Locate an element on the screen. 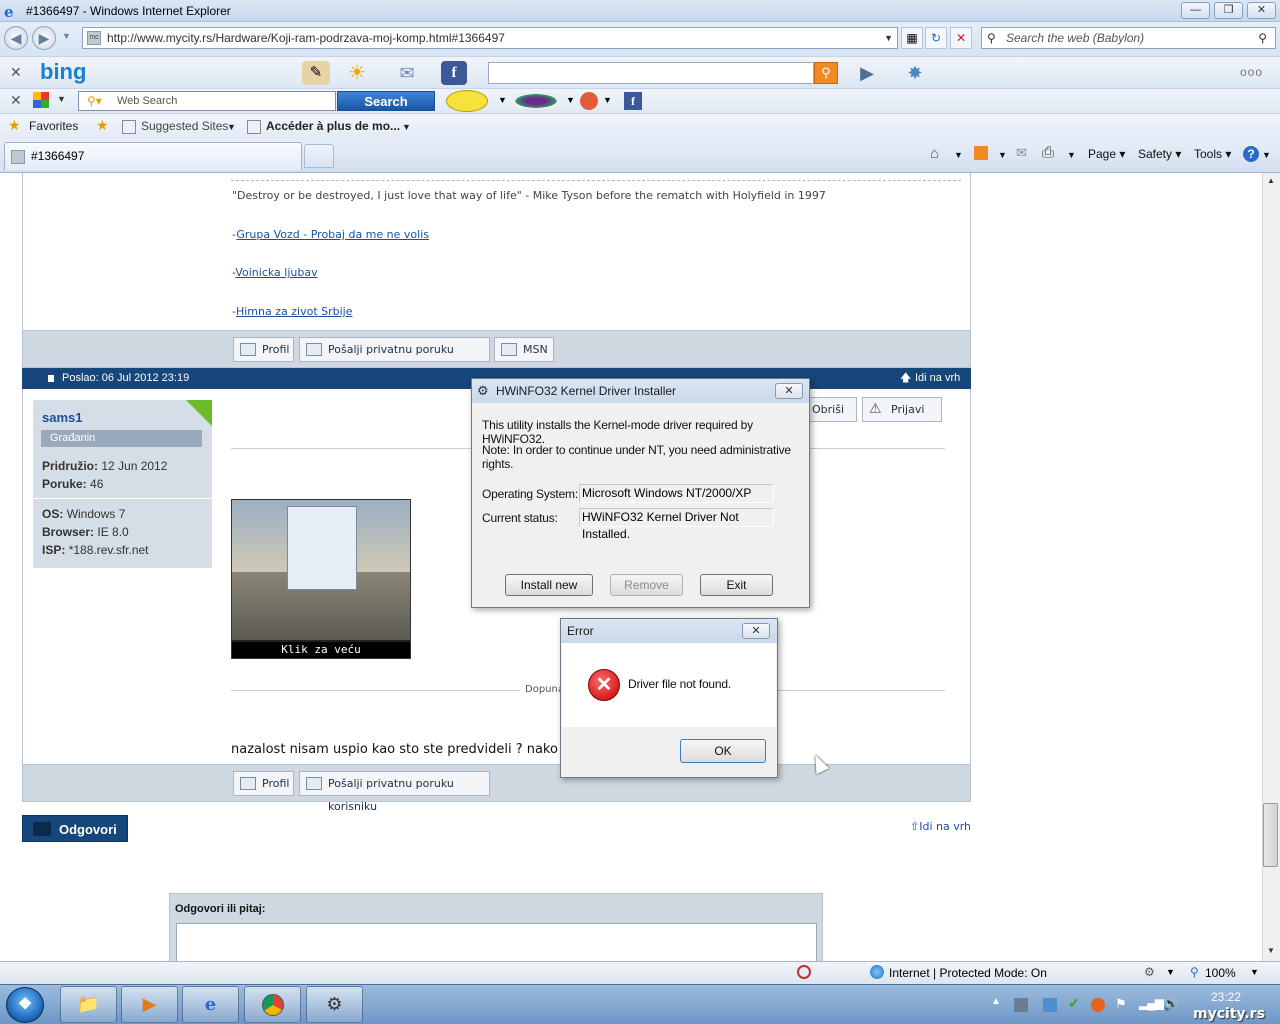 This screenshot has height=1024, width=1280. zoom-dropdown-icon: ▼ is located at coordinates (1254, 972).